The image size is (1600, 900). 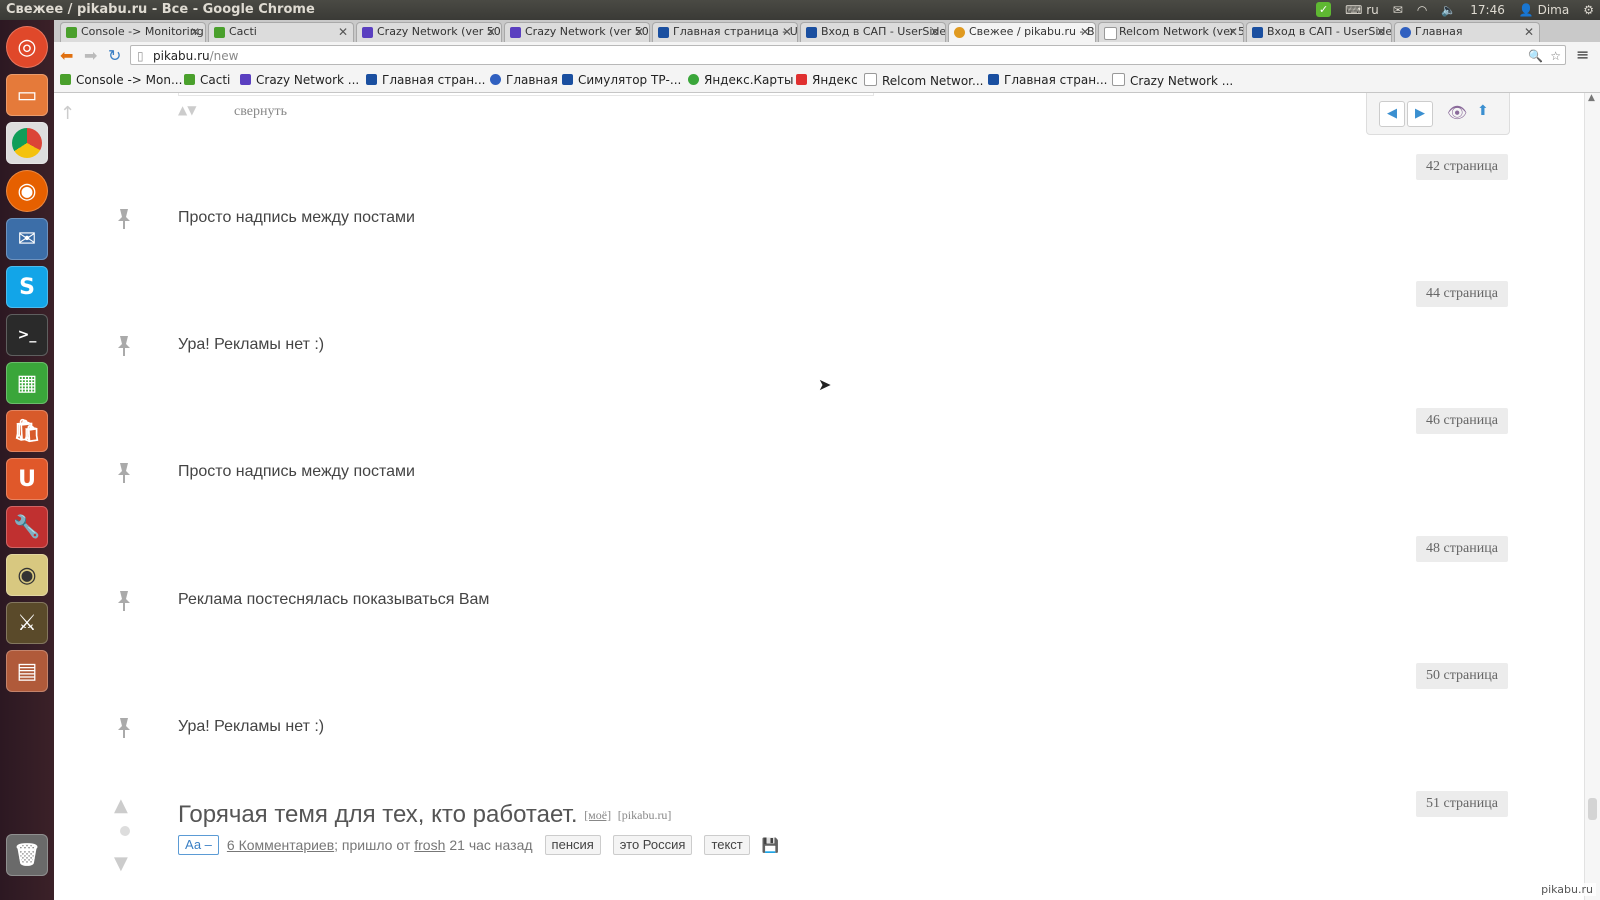 I want to click on unity-launcher: ◎ ▭ ◉ ✉ S >_ ▦ 🛍 U 🔧 ◉ ⚔ ▤ 🗑, so click(x=27, y=460).